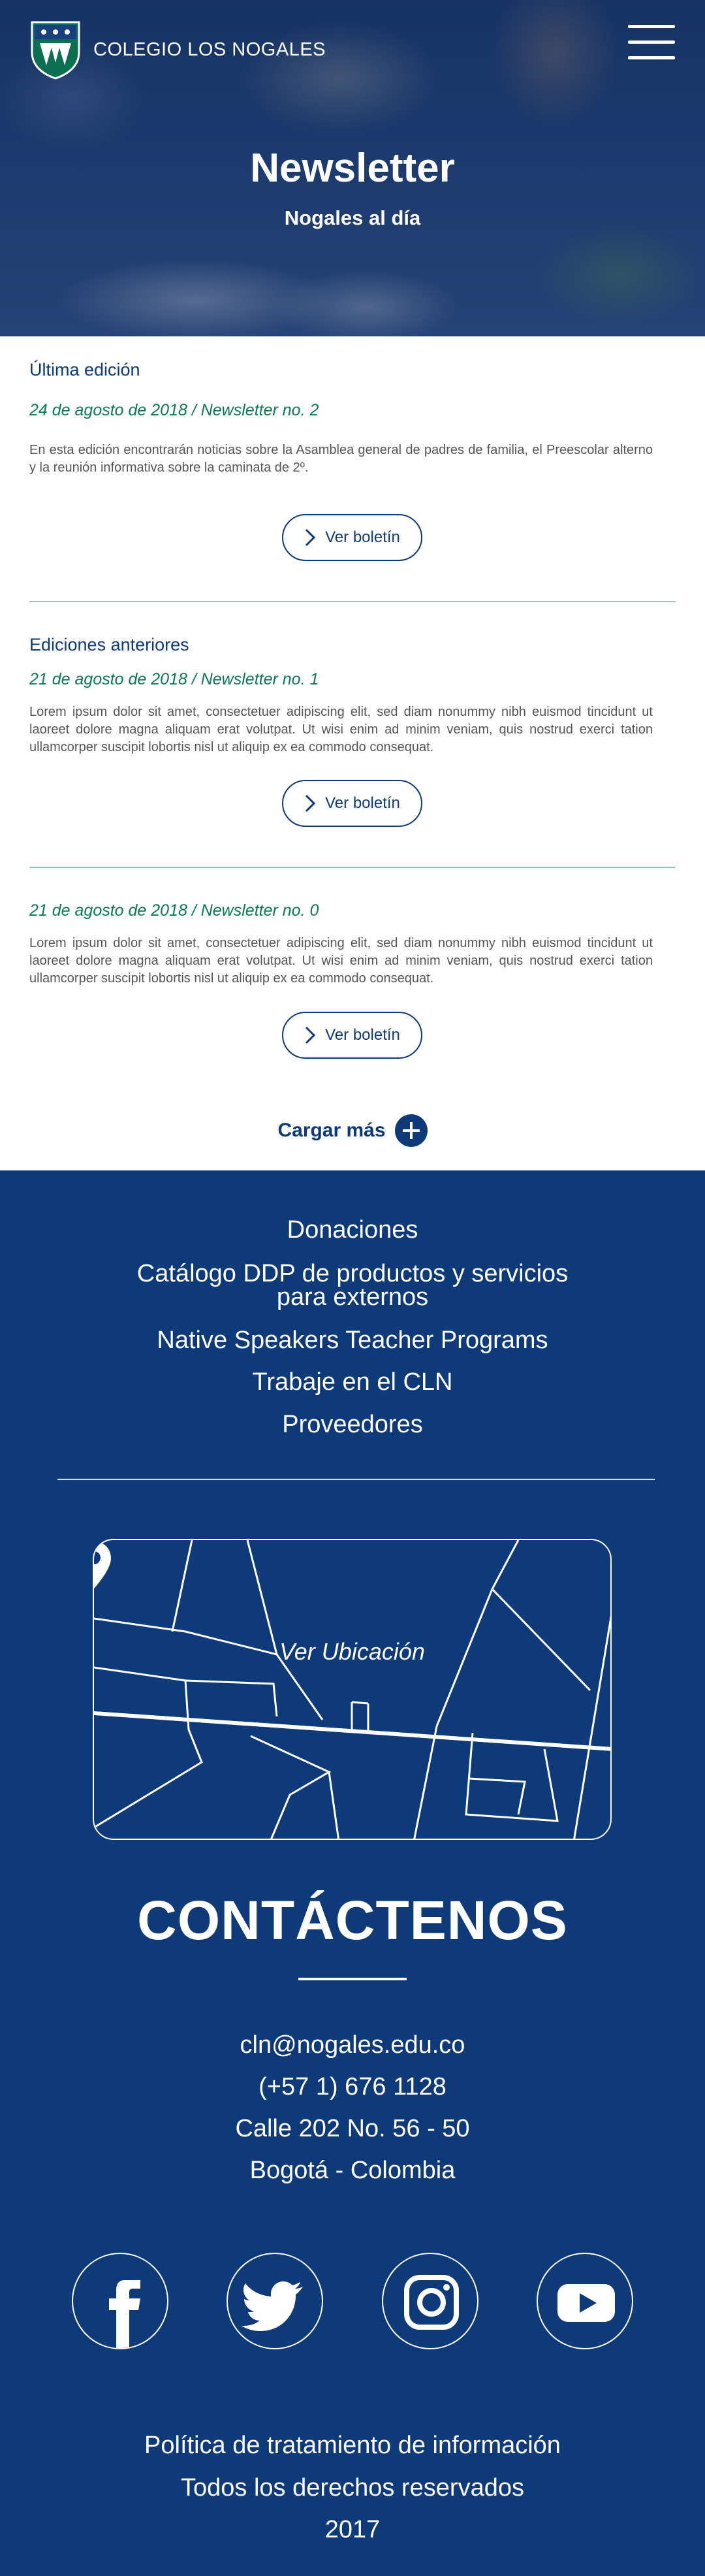 Image resolution: width=705 pixels, height=2576 pixels. I want to click on footer-link-proveedores: Proveedores, so click(352, 1424).